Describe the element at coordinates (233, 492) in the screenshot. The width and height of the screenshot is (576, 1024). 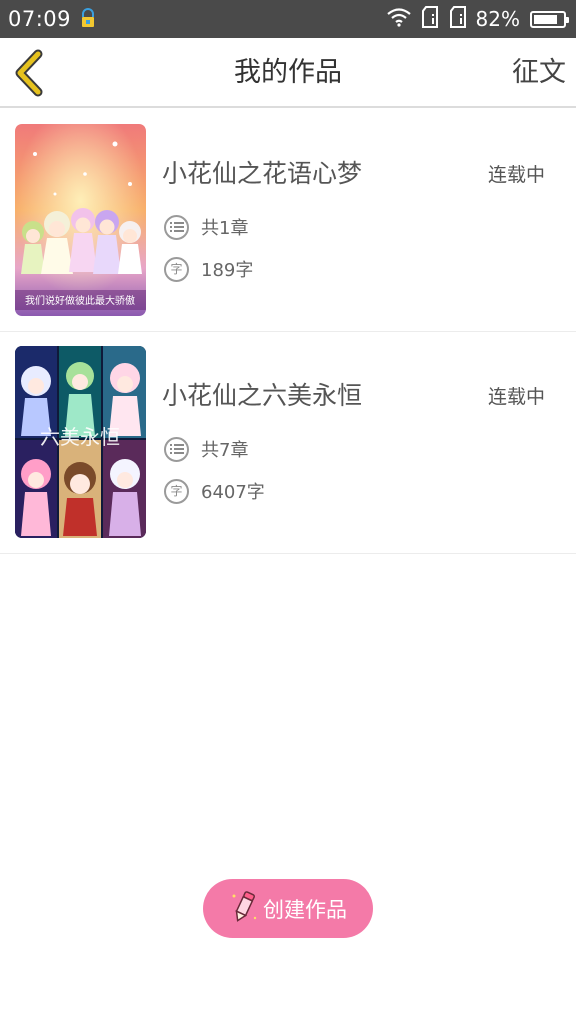
I see `word-count: 6407字` at that location.